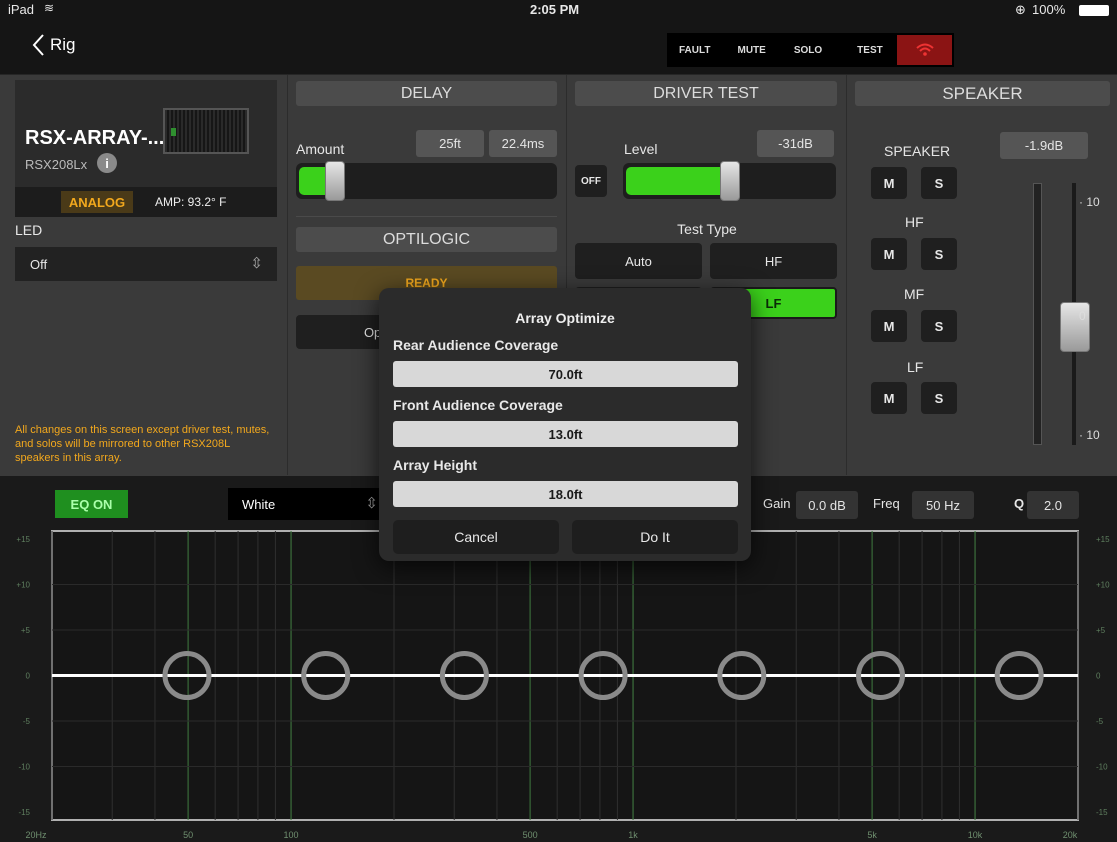 Image resolution: width=1117 pixels, height=842 pixels. Describe the element at coordinates (146, 264) in the screenshot. I see `led-select: Off ⇳` at that location.